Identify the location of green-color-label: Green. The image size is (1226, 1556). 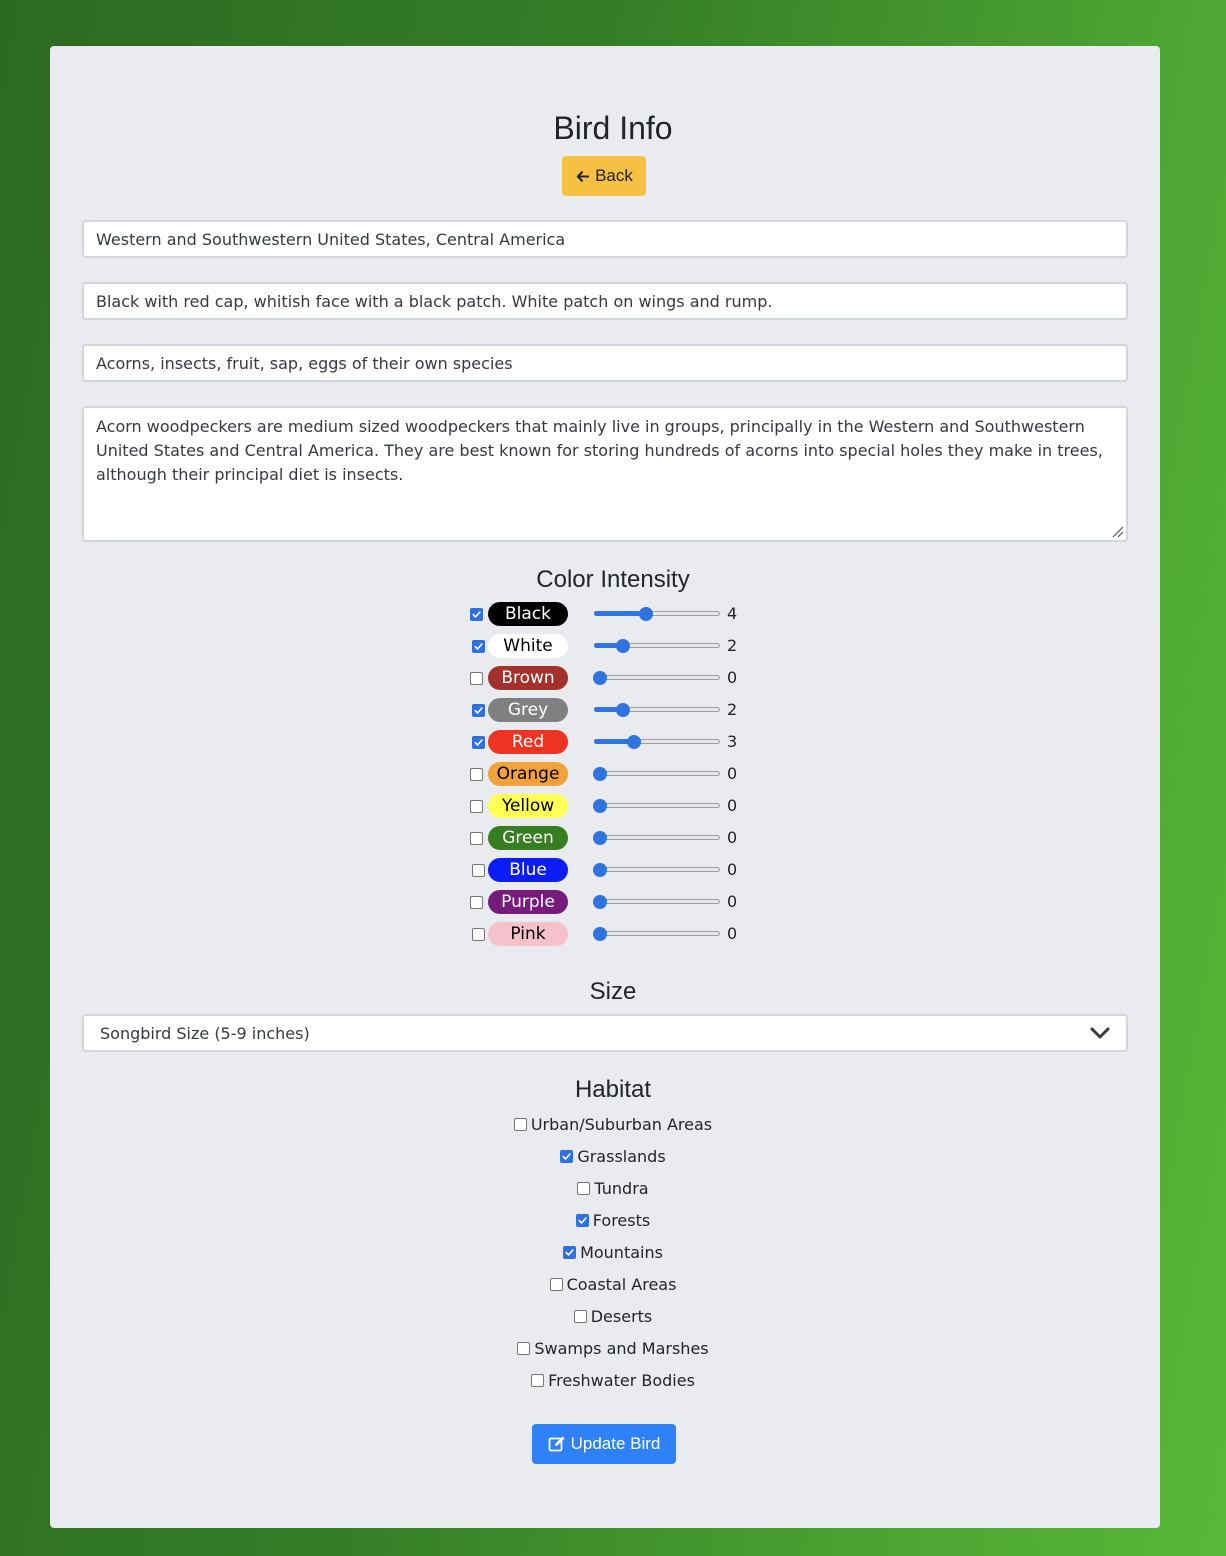
(528, 838).